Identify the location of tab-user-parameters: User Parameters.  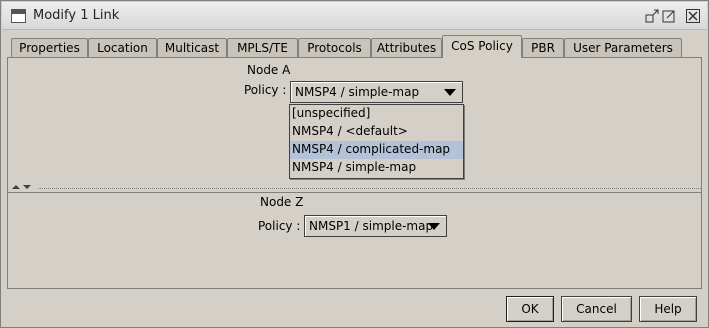
(623, 47).